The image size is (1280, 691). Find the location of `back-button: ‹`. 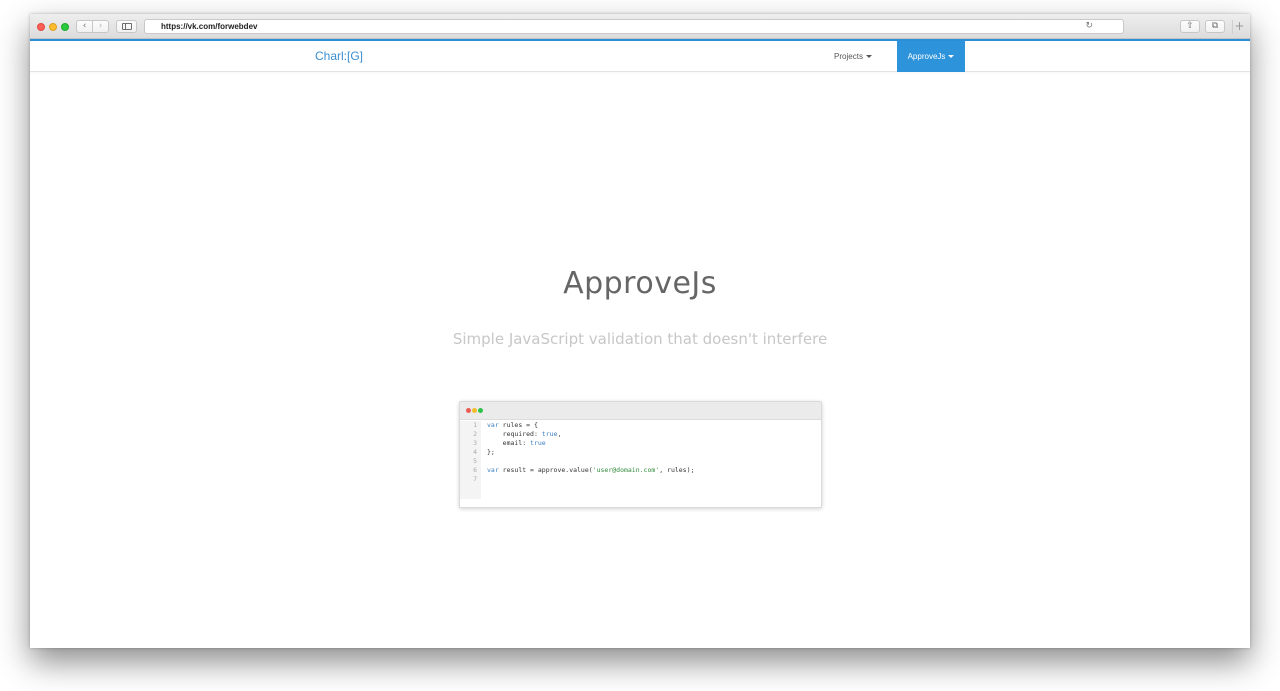

back-button: ‹ is located at coordinates (84, 26).